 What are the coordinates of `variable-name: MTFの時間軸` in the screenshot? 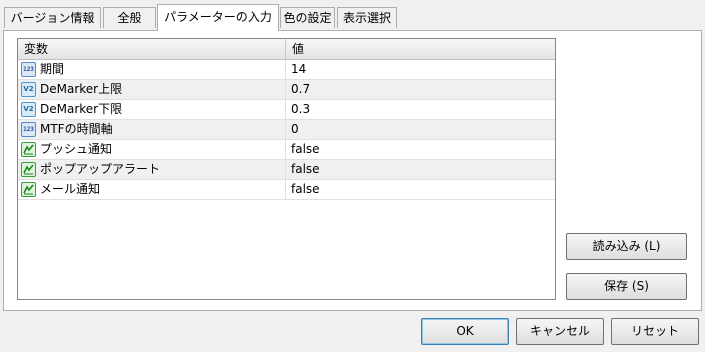 It's located at (152, 129).